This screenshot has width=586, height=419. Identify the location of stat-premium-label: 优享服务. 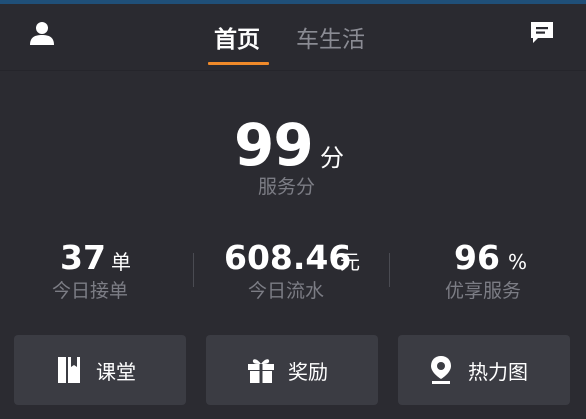
(483, 291).